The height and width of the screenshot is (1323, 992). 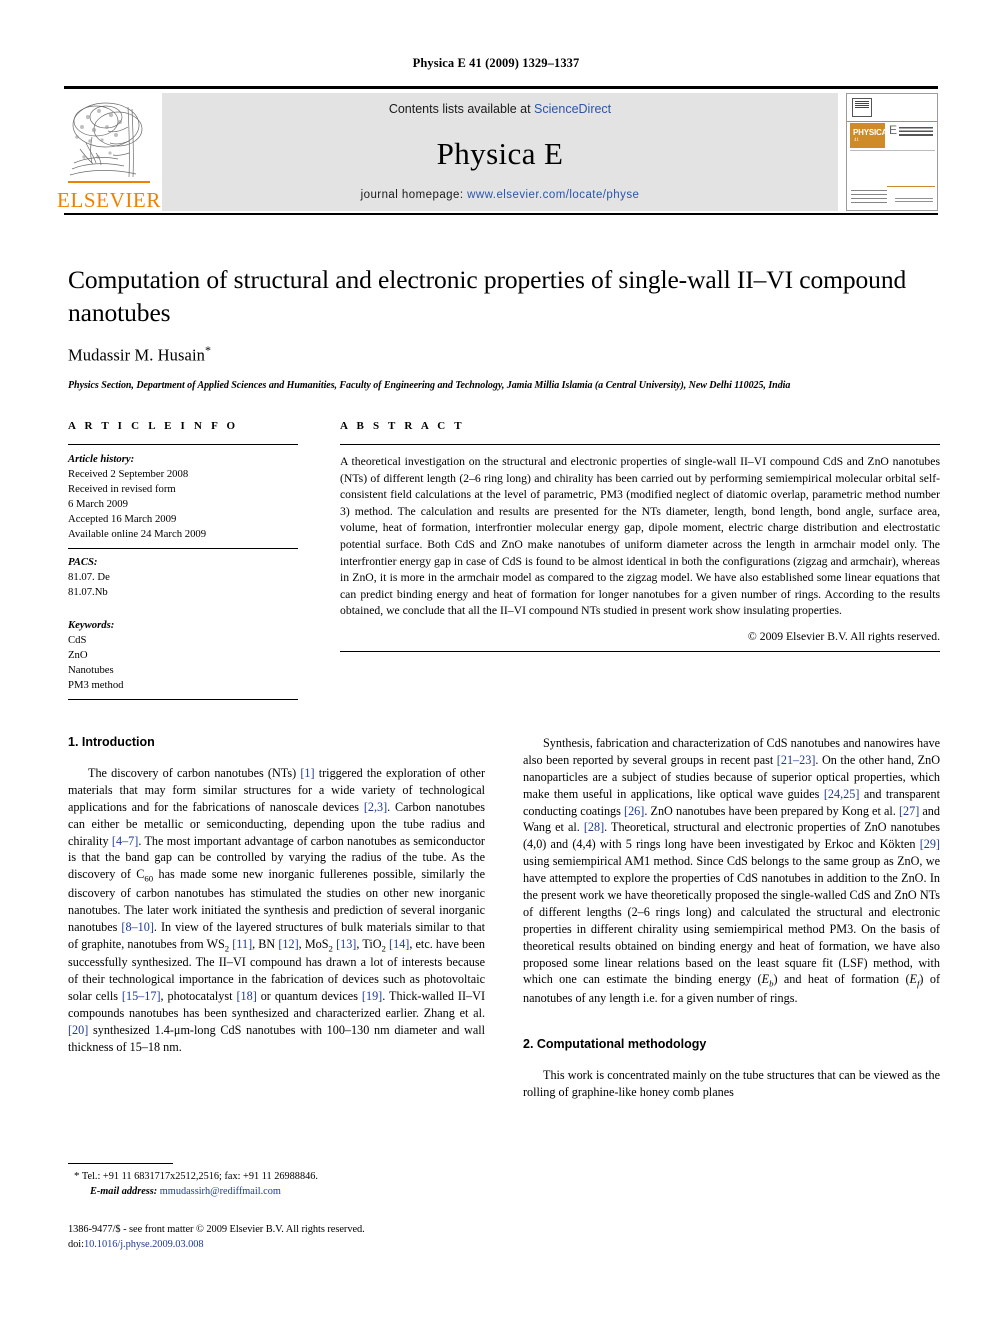 What do you see at coordinates (640, 652) in the screenshot?
I see `abstract-rule-bottom` at bounding box center [640, 652].